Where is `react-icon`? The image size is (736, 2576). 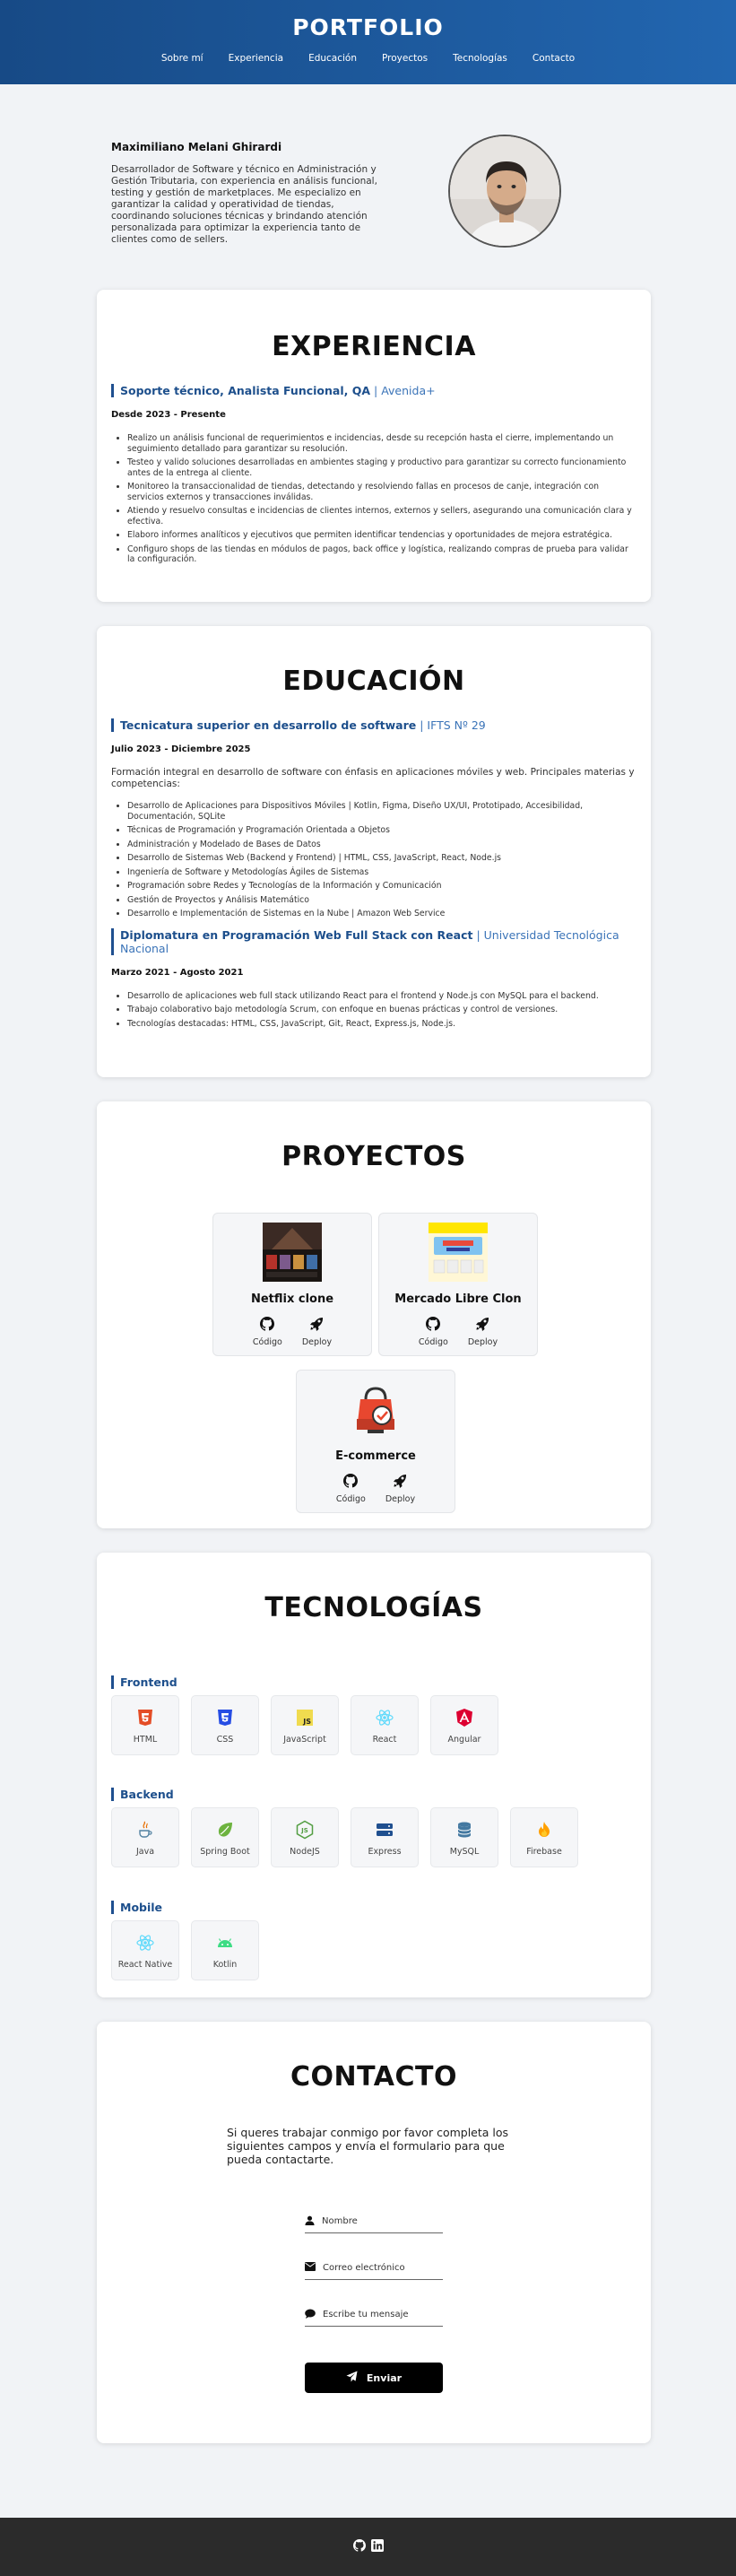 react-icon is located at coordinates (384, 1717).